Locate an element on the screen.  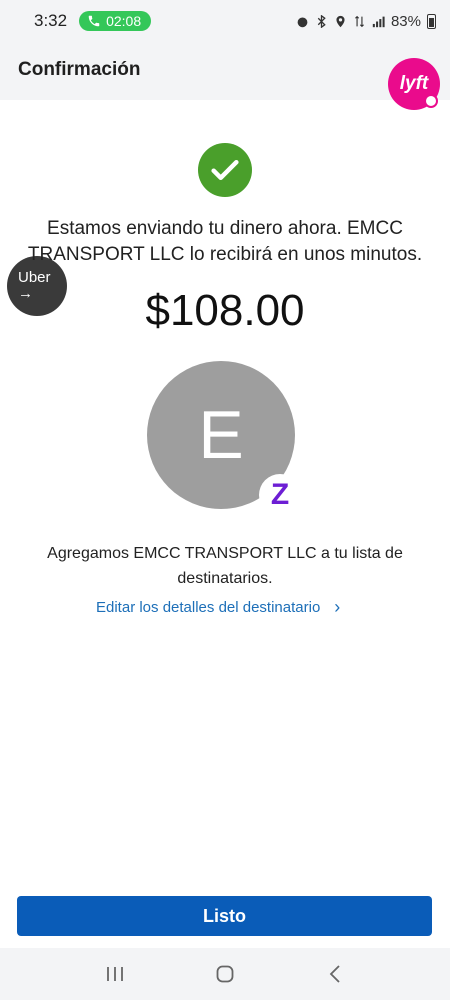
system-nav-bar is located at coordinates (225, 974).